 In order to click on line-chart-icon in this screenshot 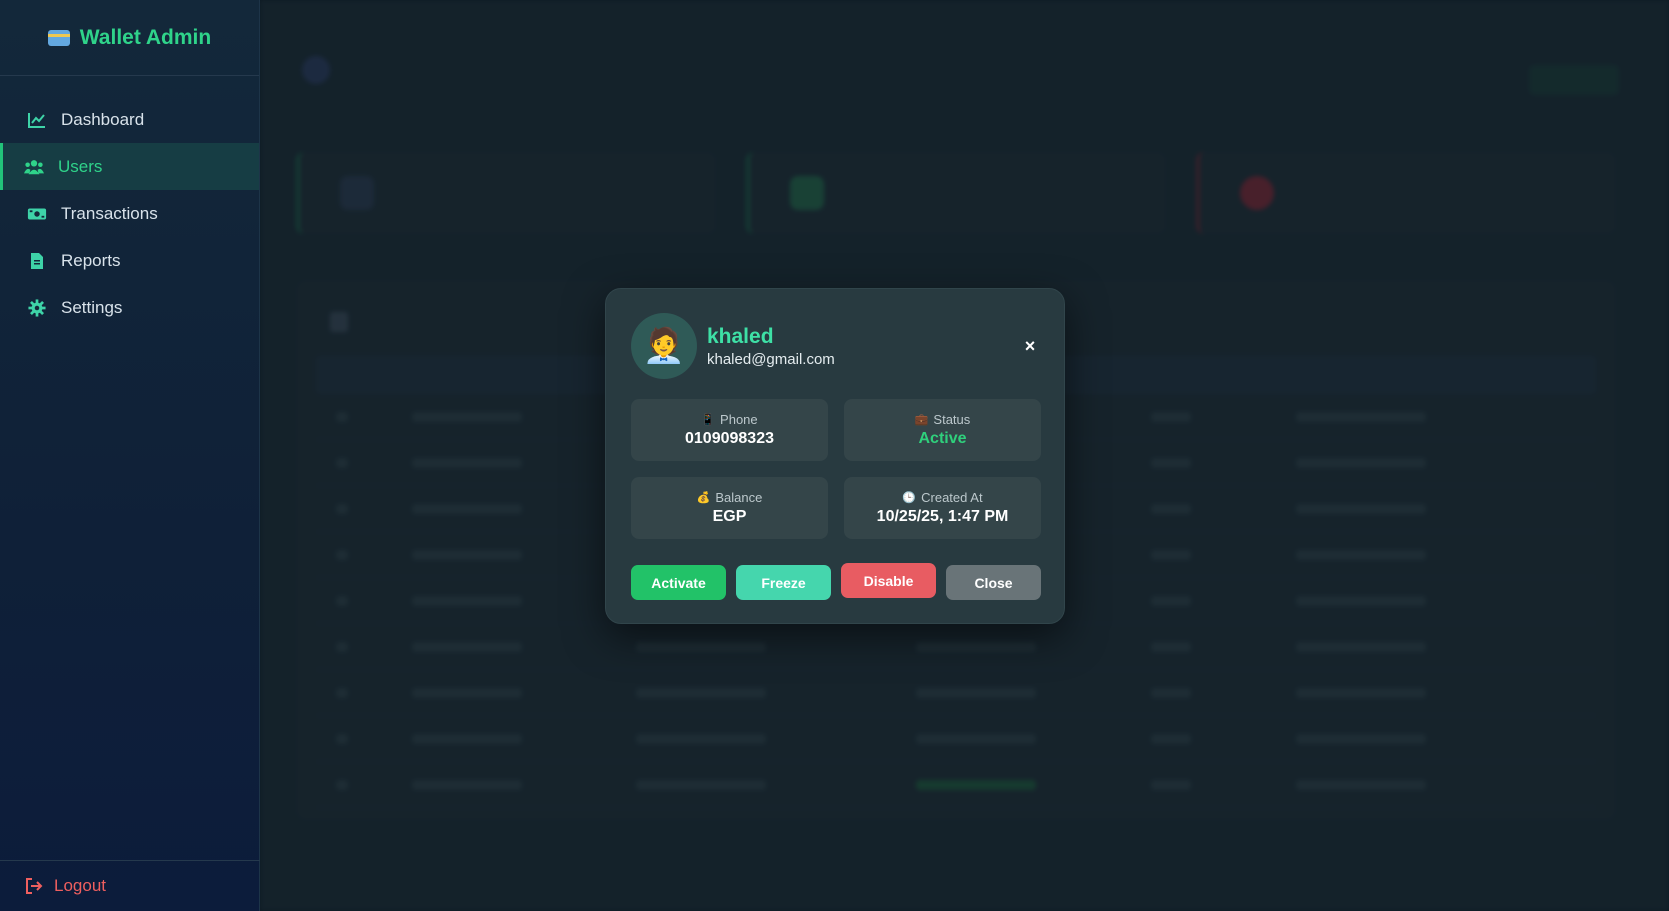, I will do `click(37, 120)`.